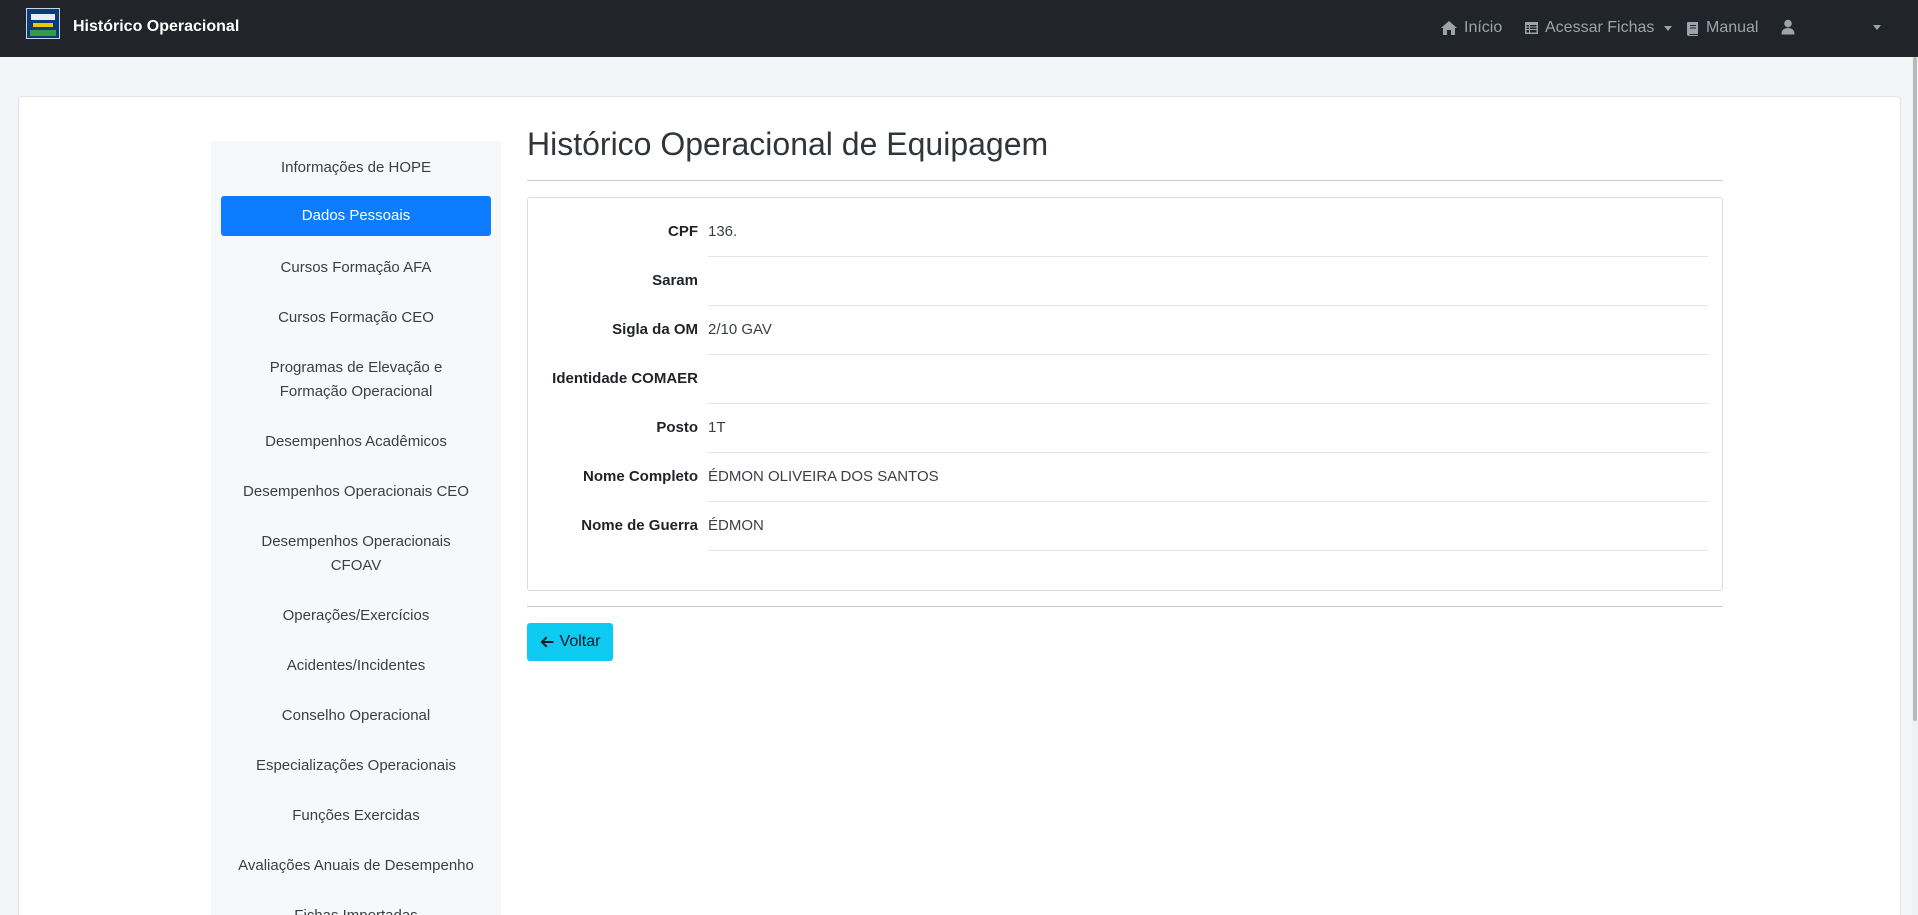 The image size is (1918, 915). Describe the element at coordinates (1732, 27) in the screenshot. I see `nav-manual-label: Manual` at that location.